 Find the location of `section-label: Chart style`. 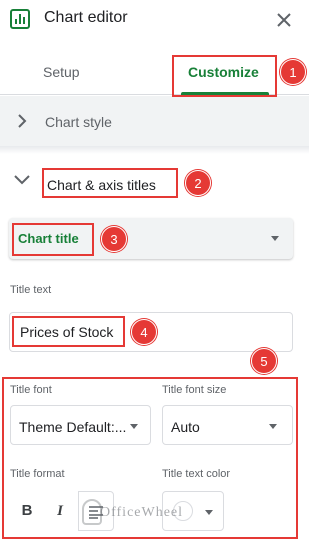

section-label: Chart style is located at coordinates (78, 122).